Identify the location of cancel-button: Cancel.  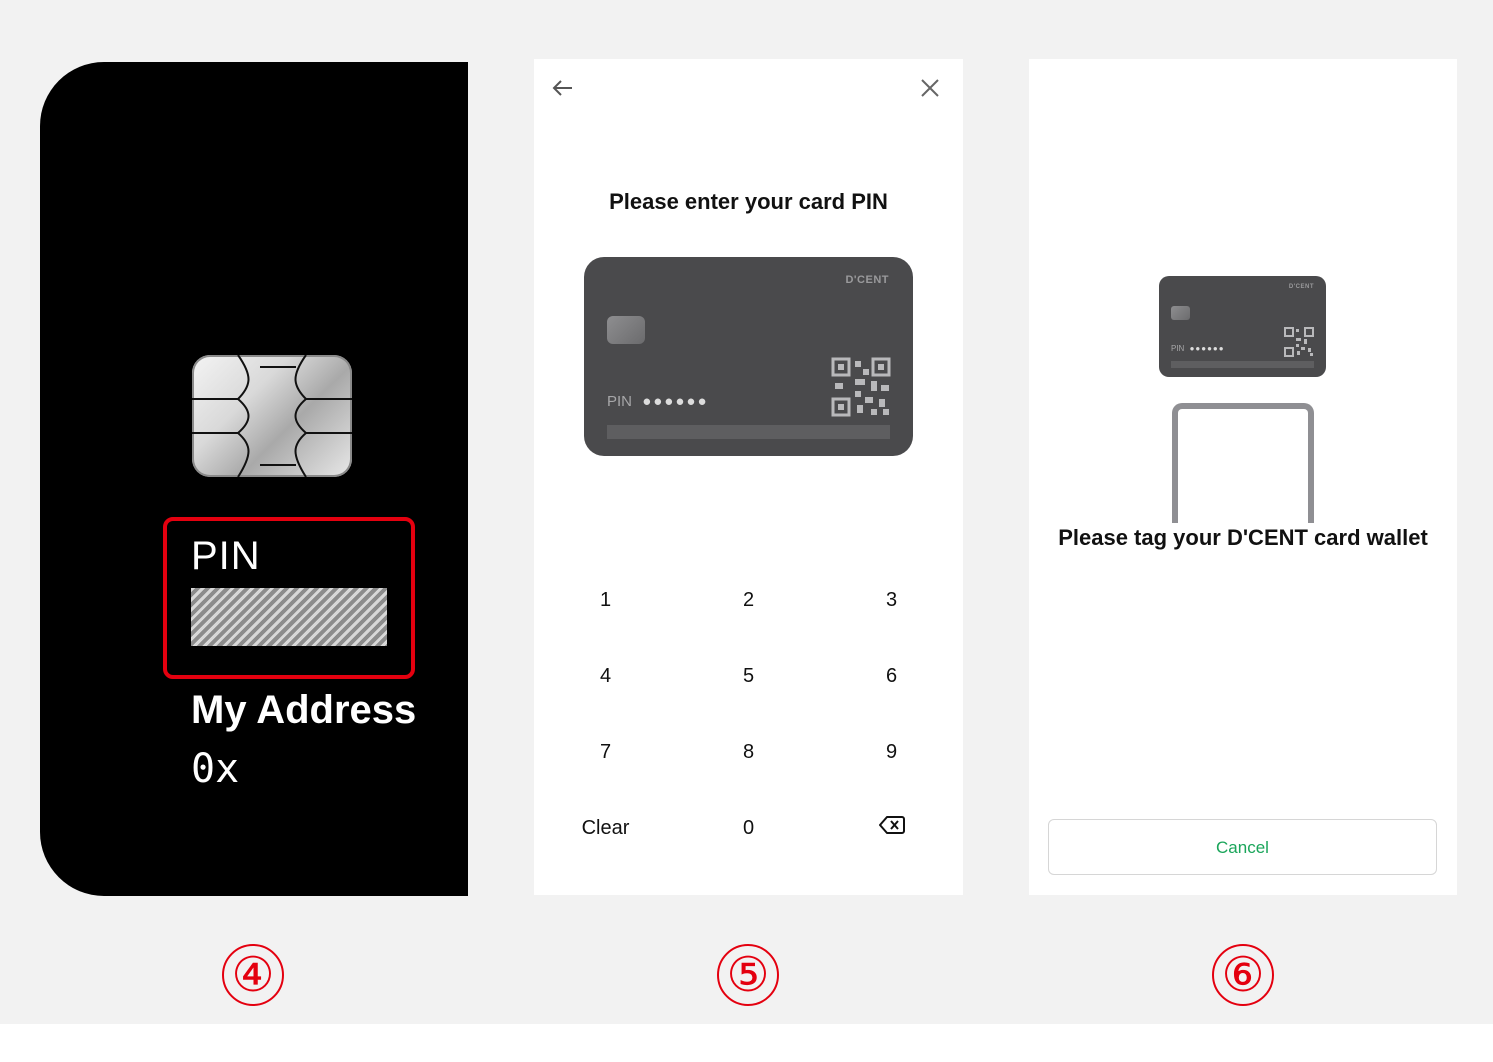
(1242, 847).